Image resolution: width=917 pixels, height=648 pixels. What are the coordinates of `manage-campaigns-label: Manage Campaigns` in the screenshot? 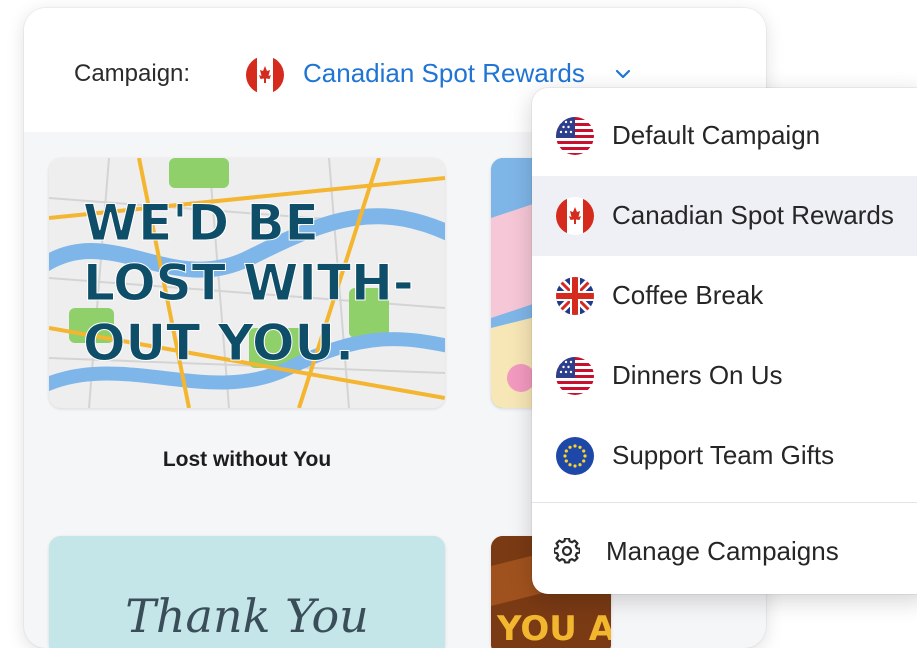 It's located at (722, 551).